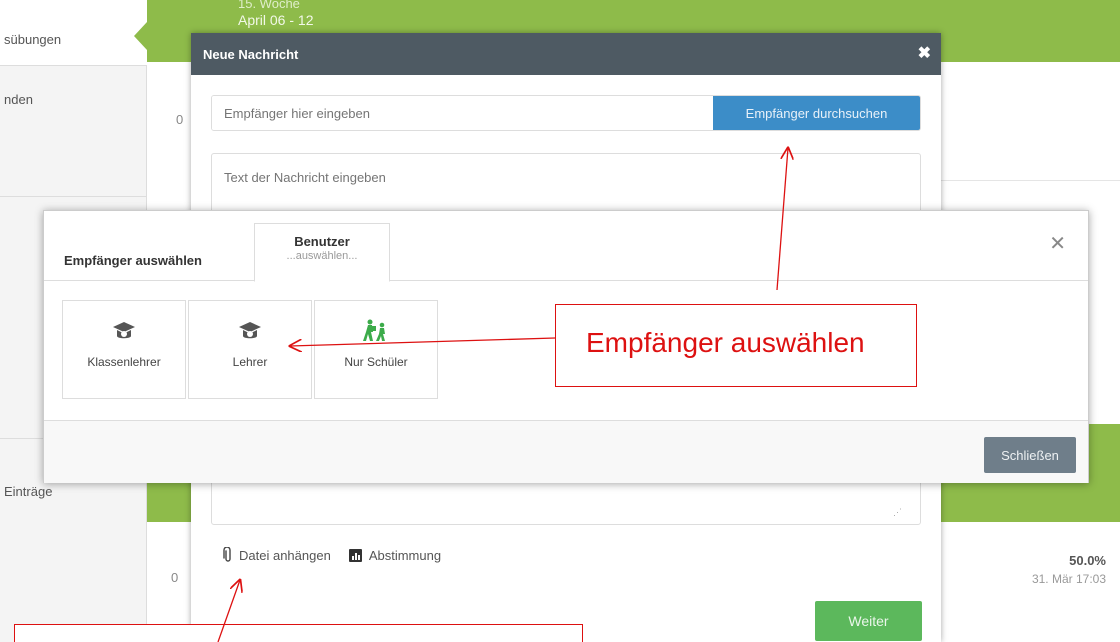 The image size is (1120, 642). Describe the element at coordinates (1087, 560) in the screenshot. I see `progress-percent: 50.0%` at that location.